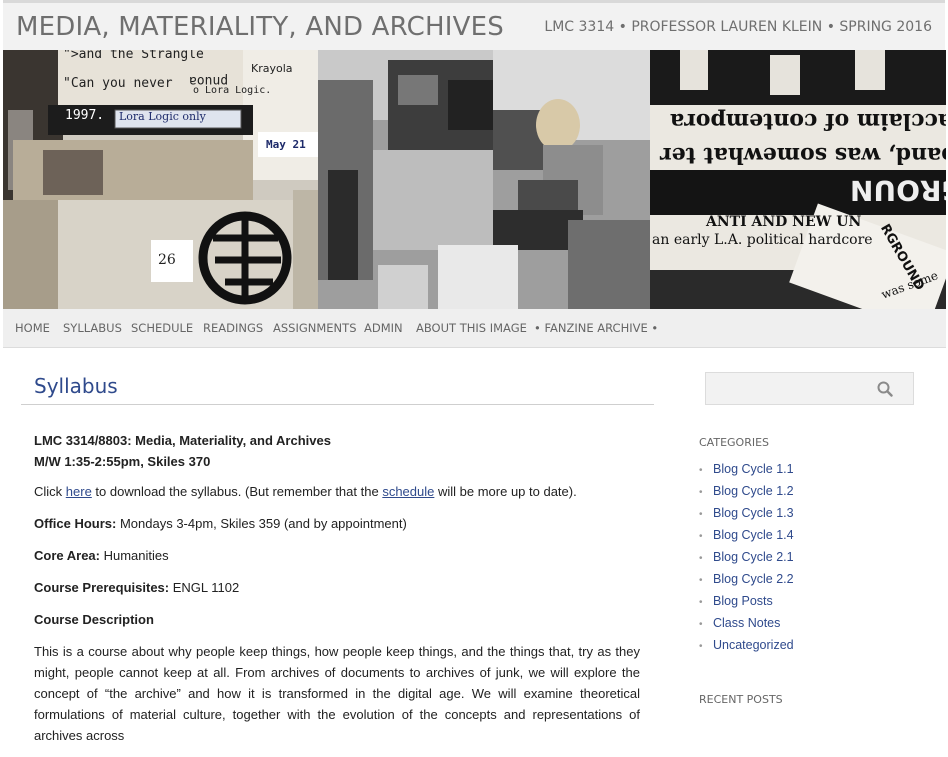 Image resolution: width=948 pixels, height=757 pixels. I want to click on collage-text-7: May 21, so click(286, 144).